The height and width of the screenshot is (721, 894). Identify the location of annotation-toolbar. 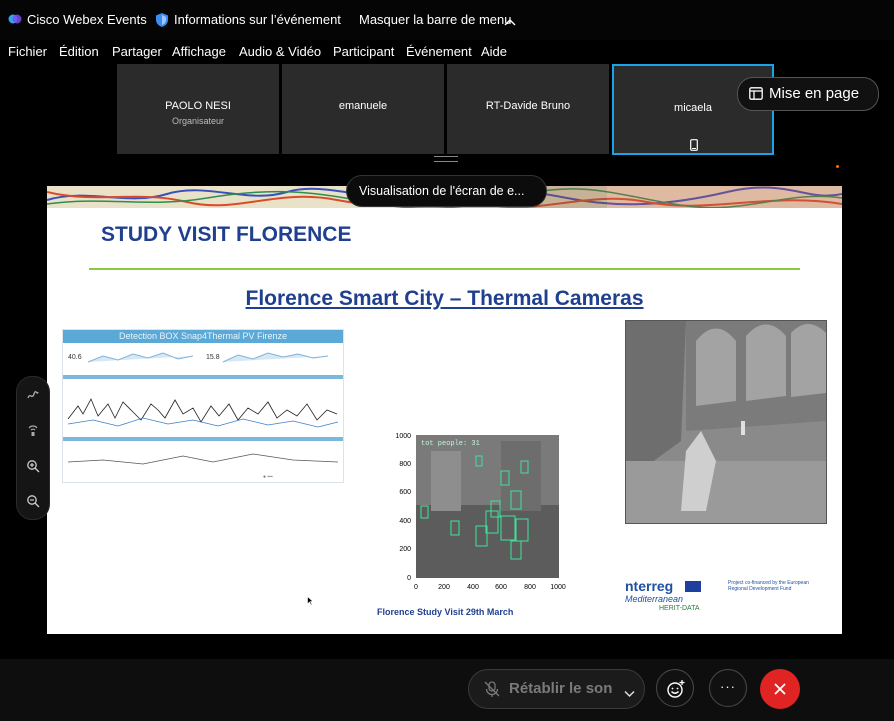
(33, 448).